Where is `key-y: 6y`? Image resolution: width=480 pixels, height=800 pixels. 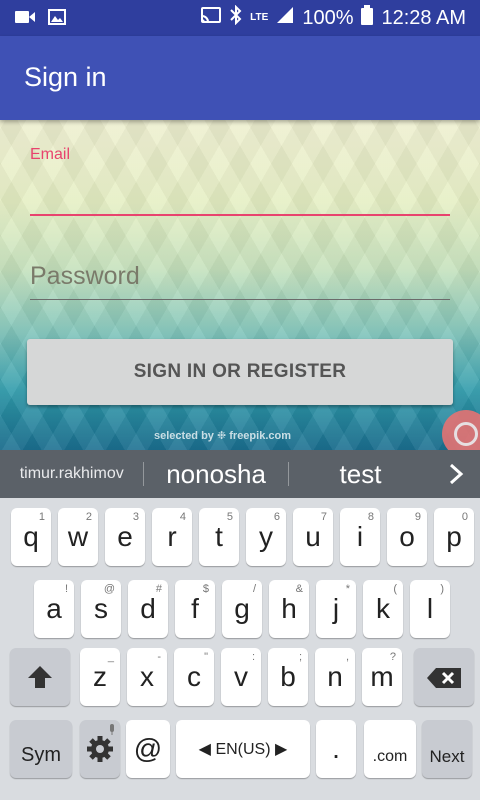 key-y: 6y is located at coordinates (266, 537).